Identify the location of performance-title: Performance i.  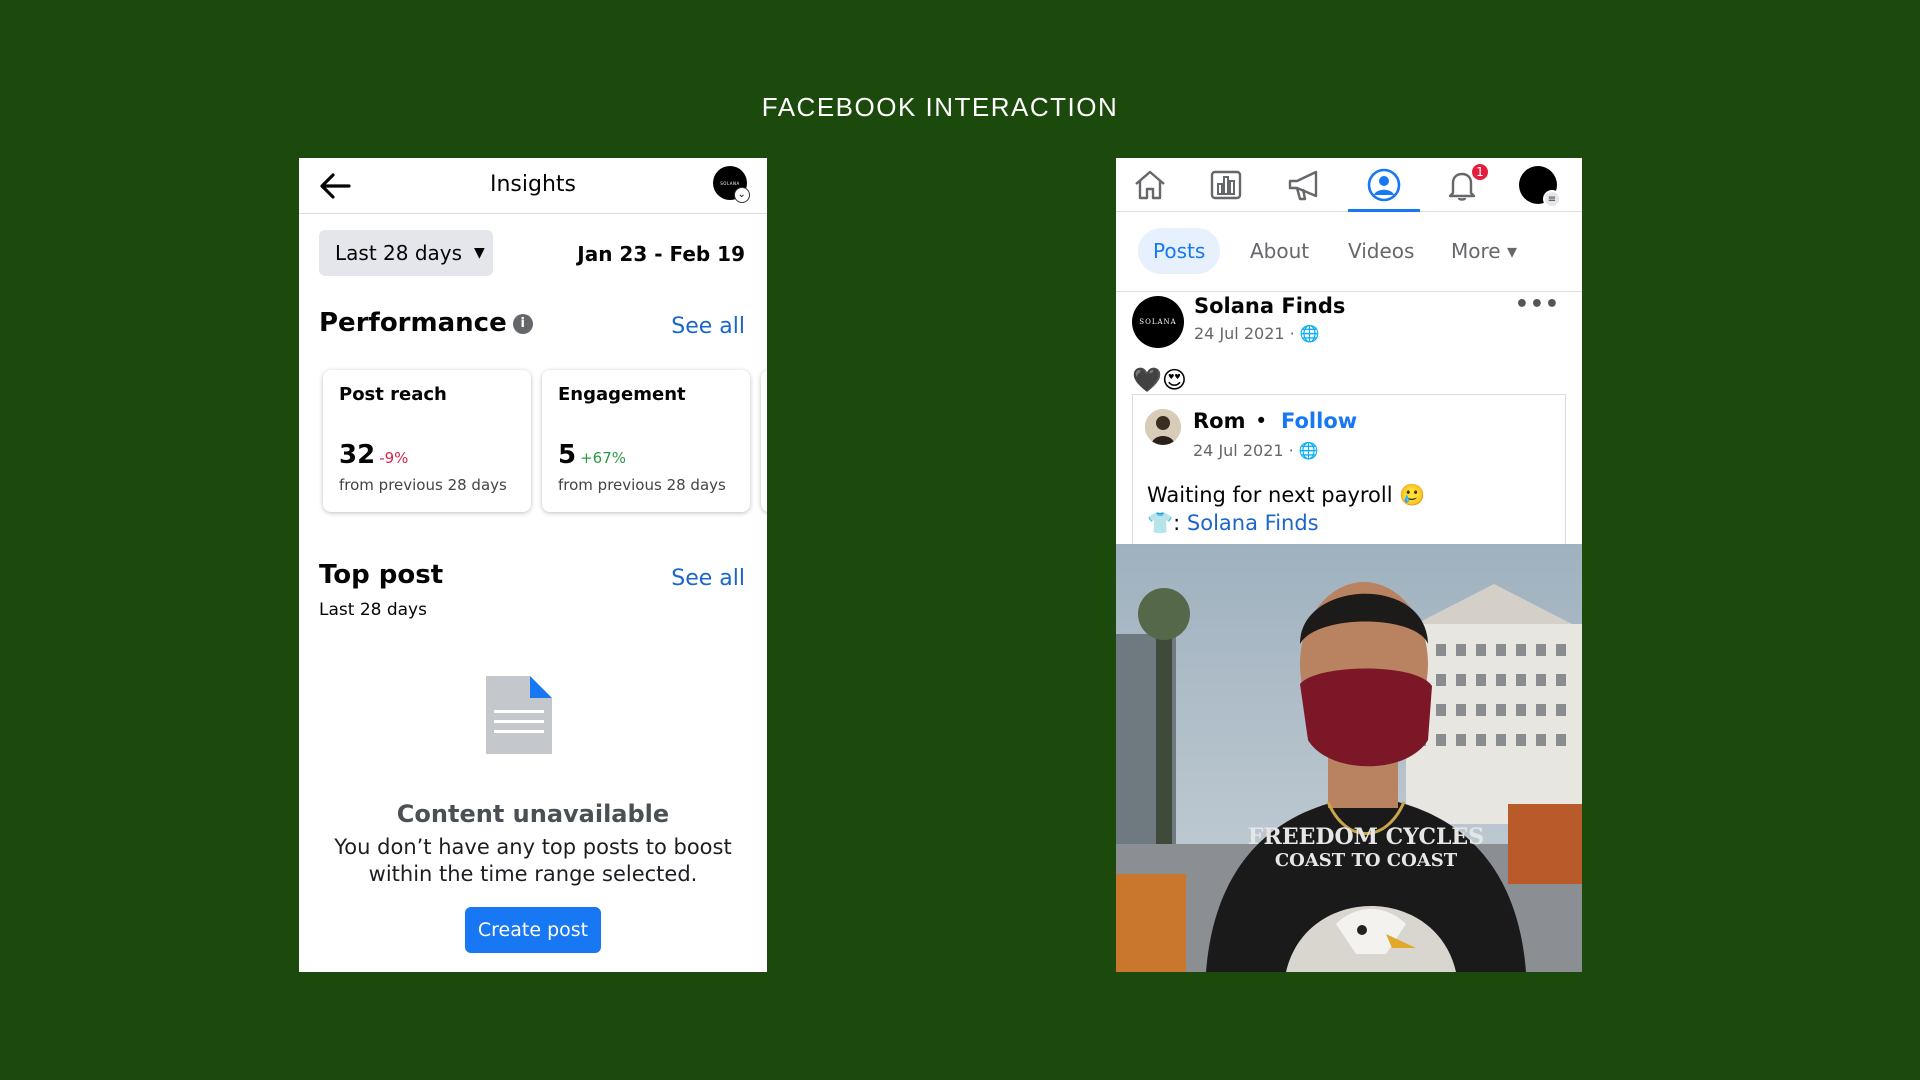
(426, 323).